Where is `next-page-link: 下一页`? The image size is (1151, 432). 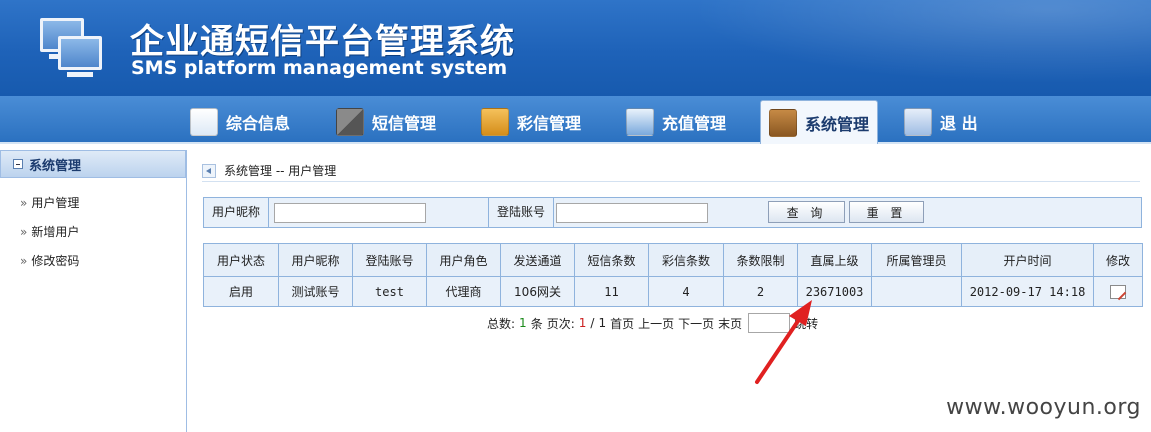
next-page-link: 下一页 is located at coordinates (696, 323).